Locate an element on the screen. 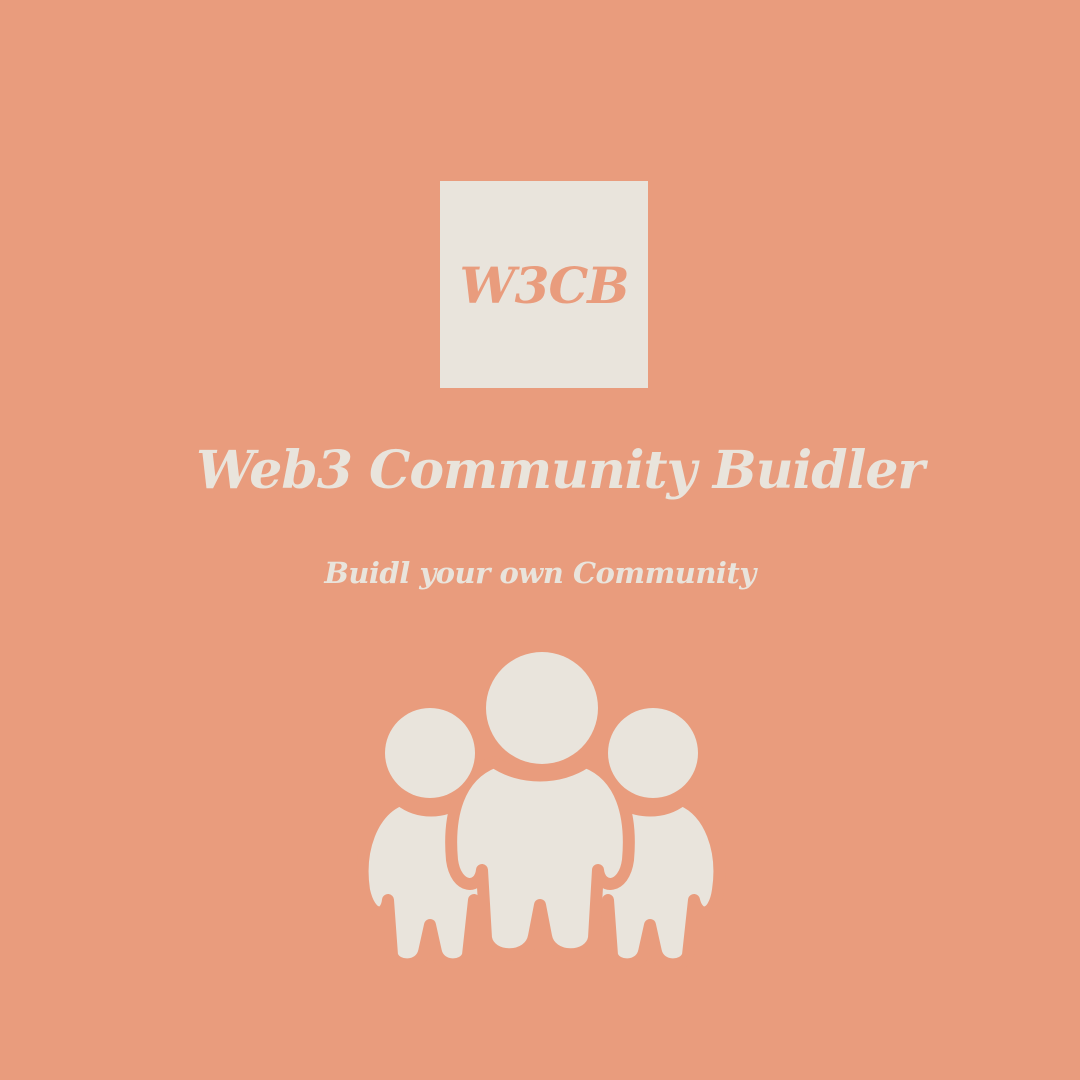  logo-text: W3CB is located at coordinates (544, 285).